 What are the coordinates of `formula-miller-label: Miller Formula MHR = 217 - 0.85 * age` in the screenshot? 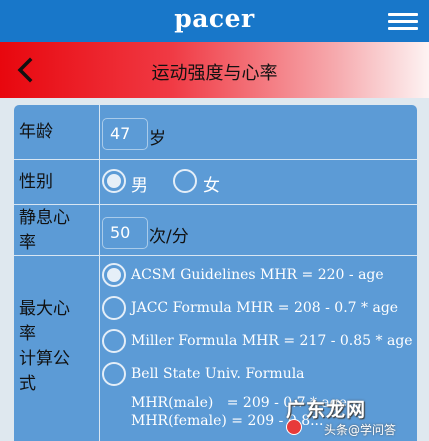 It's located at (272, 341).